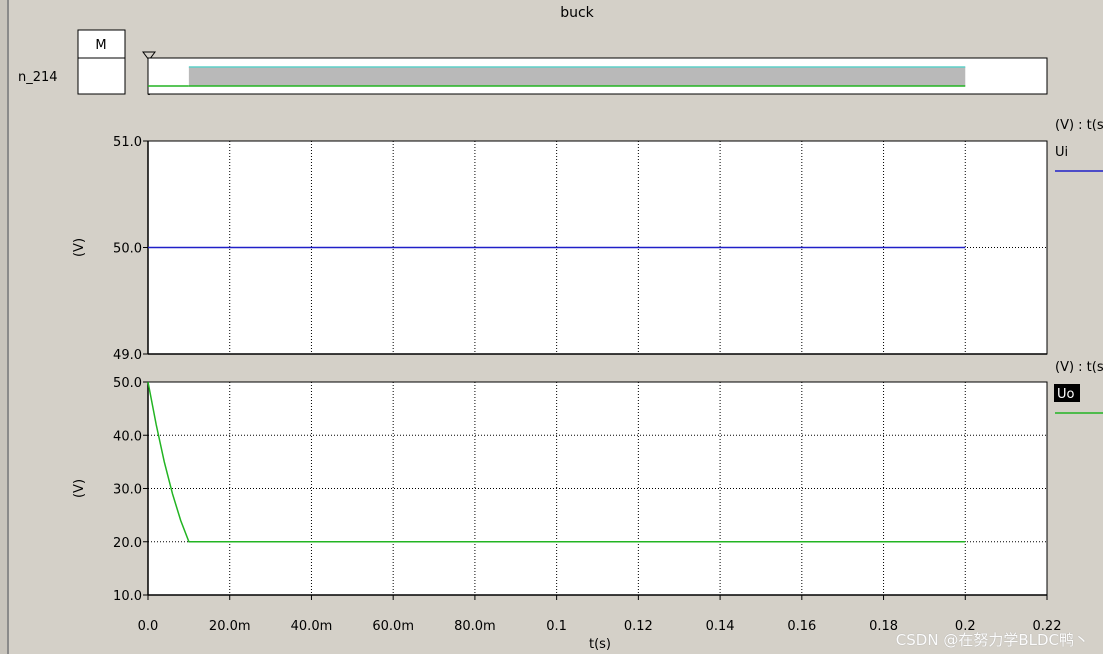  I want to click on x-tick-label: 0.14, so click(720, 626).